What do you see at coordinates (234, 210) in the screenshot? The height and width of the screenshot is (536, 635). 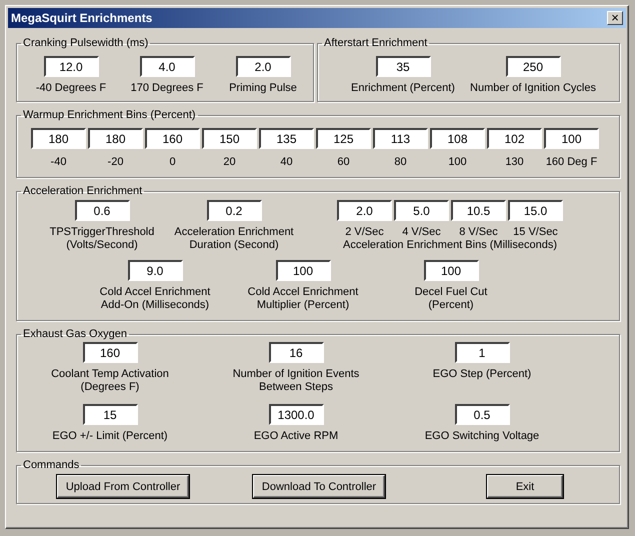 I see `value-field: 0.2` at bounding box center [234, 210].